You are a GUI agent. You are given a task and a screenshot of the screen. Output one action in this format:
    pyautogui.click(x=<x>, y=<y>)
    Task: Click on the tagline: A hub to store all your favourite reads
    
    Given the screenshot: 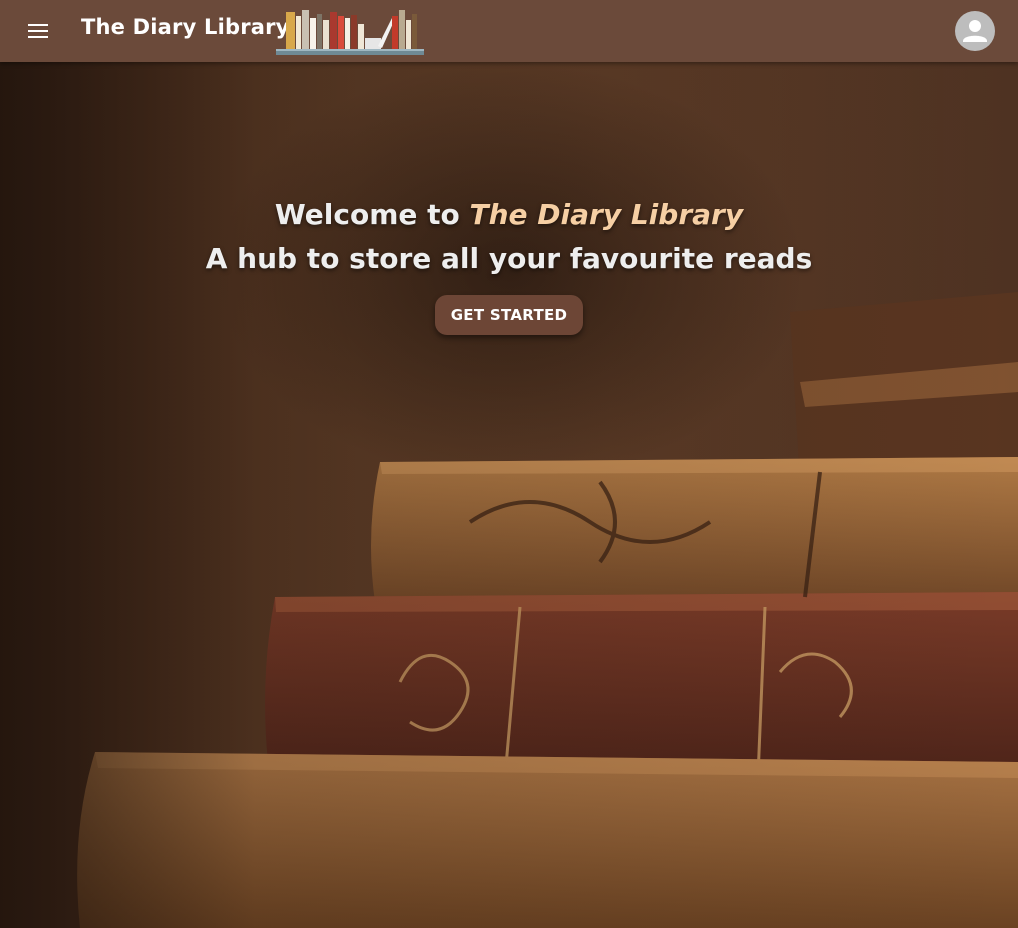 What is the action you would take?
    pyautogui.click(x=509, y=258)
    